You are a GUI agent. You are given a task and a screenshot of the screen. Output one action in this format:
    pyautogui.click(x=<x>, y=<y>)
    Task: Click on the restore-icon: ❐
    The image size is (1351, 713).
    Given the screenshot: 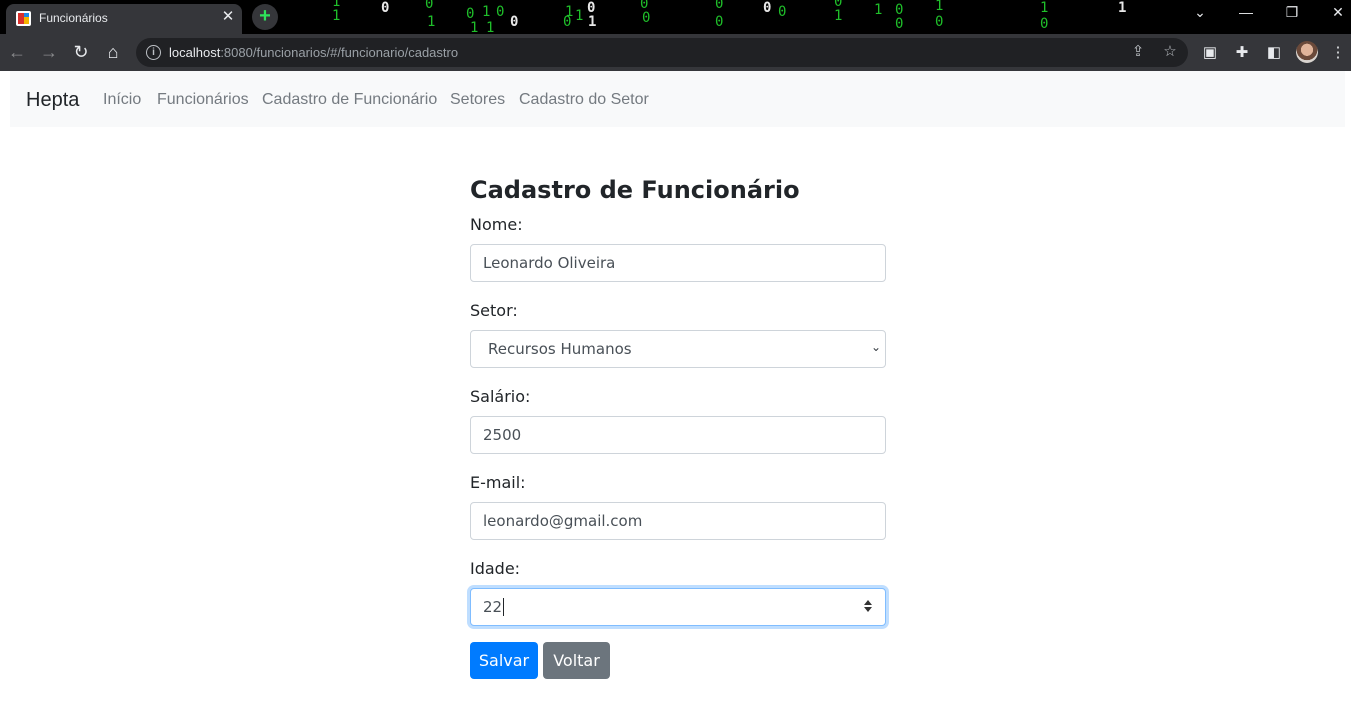 What is the action you would take?
    pyautogui.click(x=1292, y=12)
    